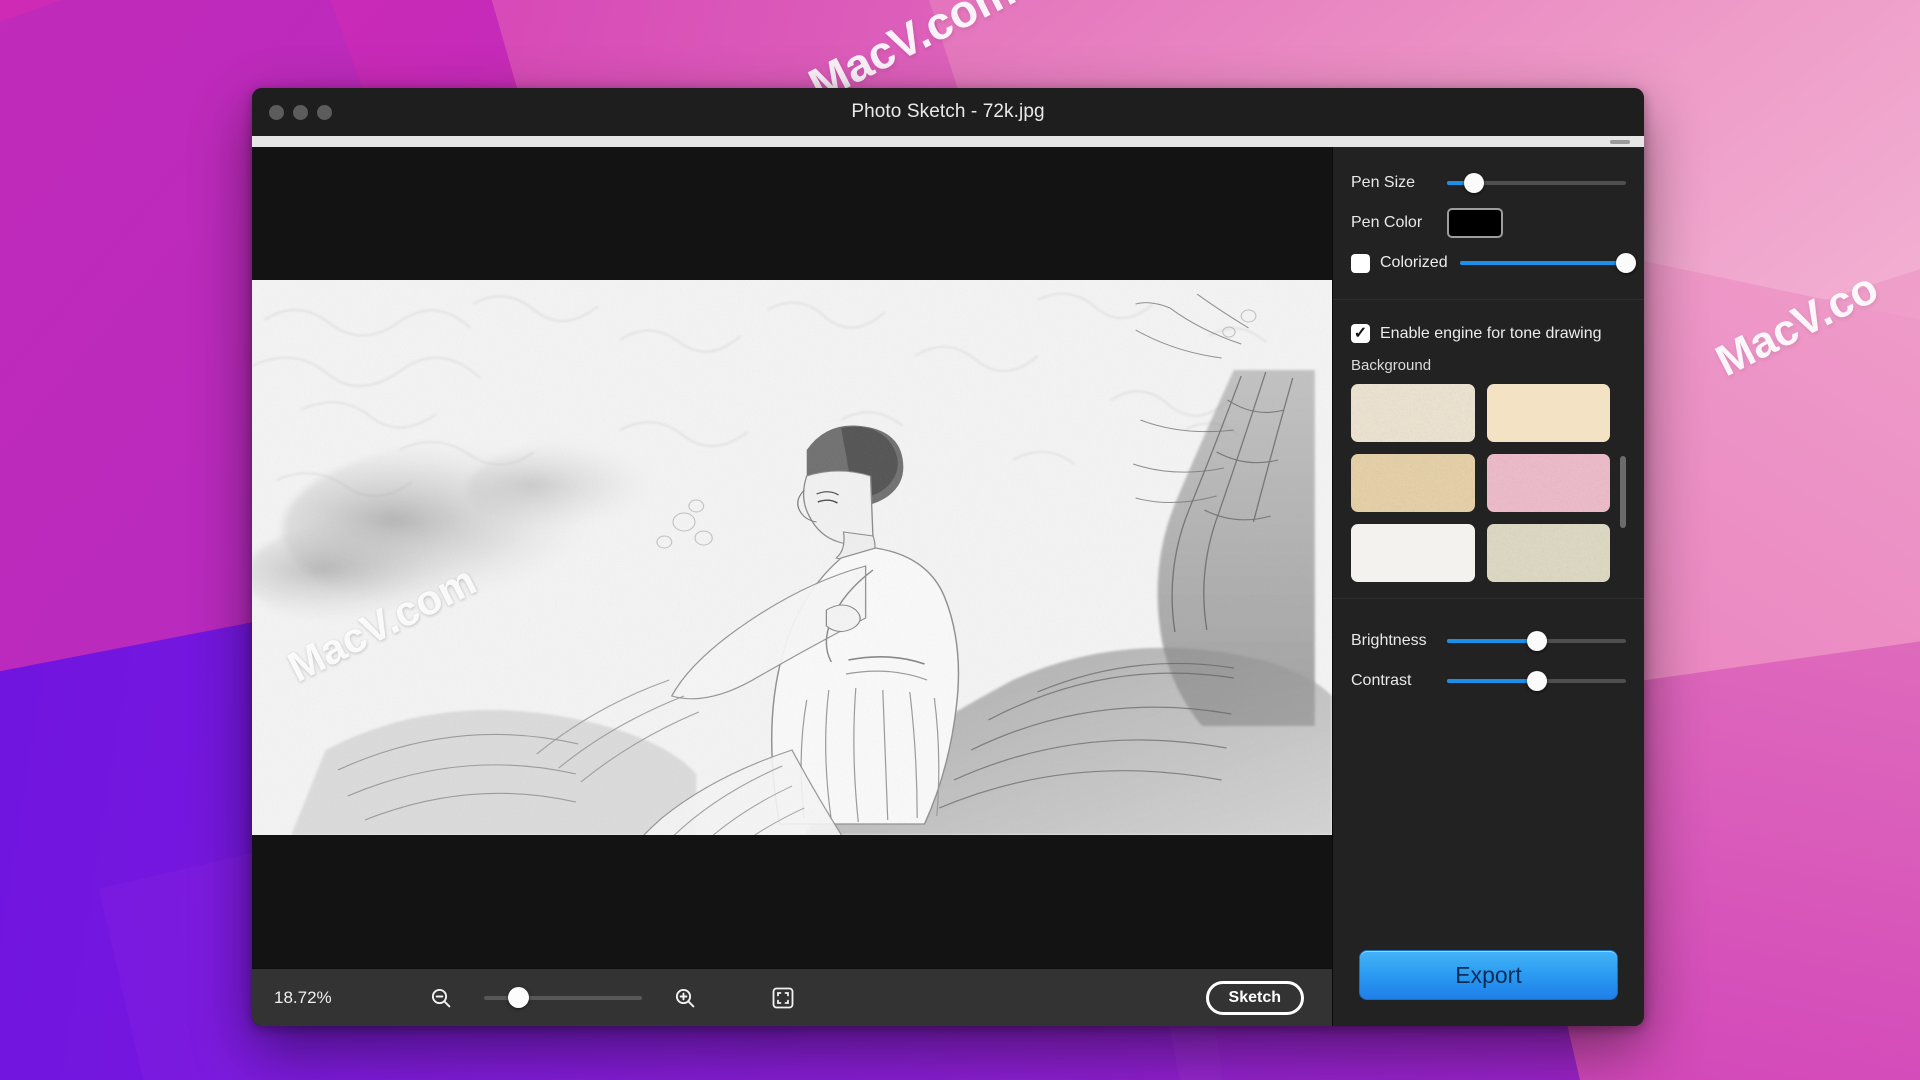  Describe the element at coordinates (292, 112) in the screenshot. I see `traffic-light-group` at that location.